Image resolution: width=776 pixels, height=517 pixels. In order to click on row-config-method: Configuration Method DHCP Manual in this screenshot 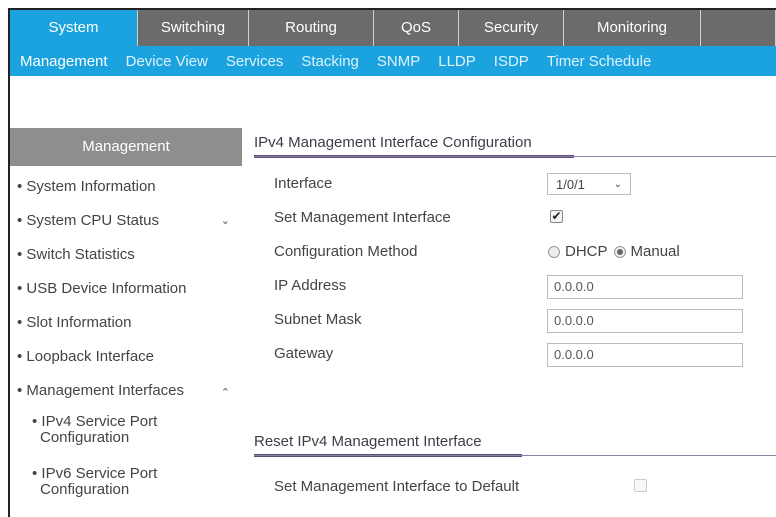, I will do `click(515, 252)`.